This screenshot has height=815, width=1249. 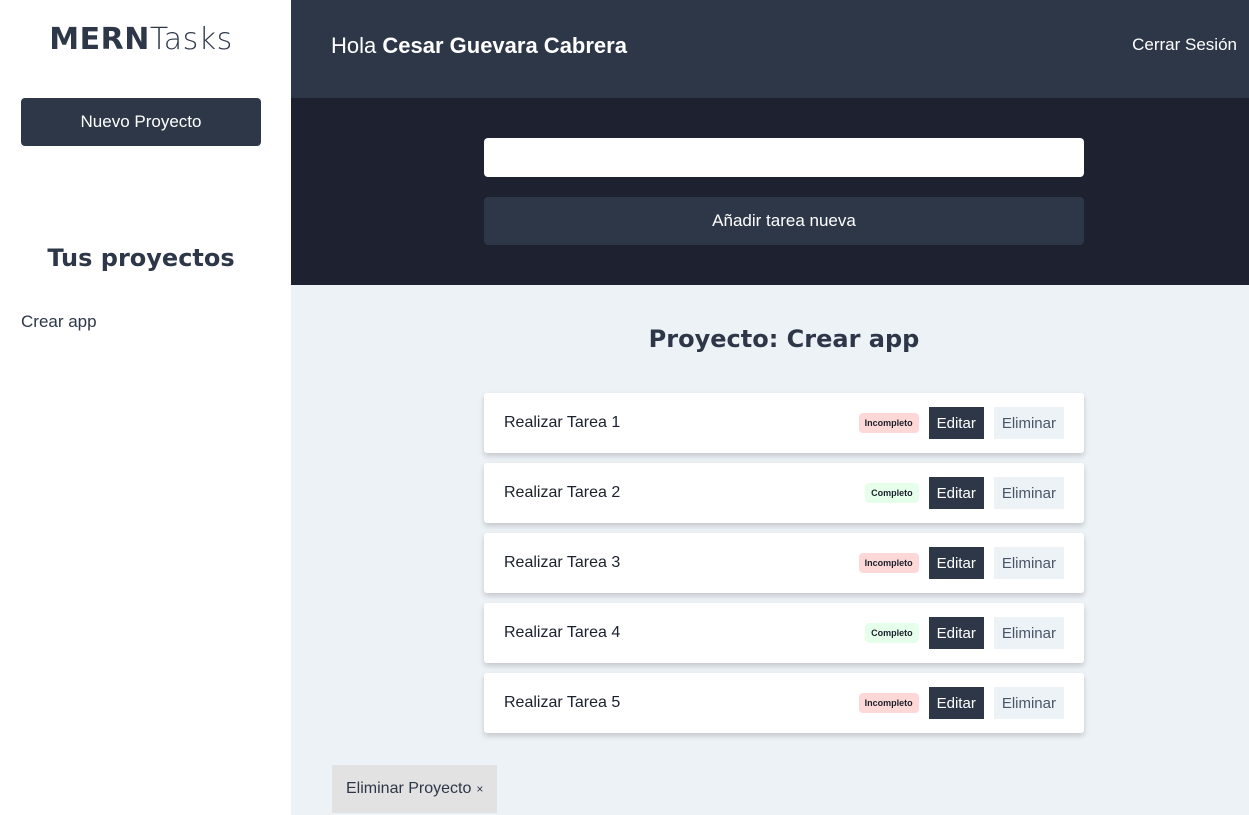 What do you see at coordinates (409, 788) in the screenshot?
I see `delete-project-label: Eliminar Proyecto` at bounding box center [409, 788].